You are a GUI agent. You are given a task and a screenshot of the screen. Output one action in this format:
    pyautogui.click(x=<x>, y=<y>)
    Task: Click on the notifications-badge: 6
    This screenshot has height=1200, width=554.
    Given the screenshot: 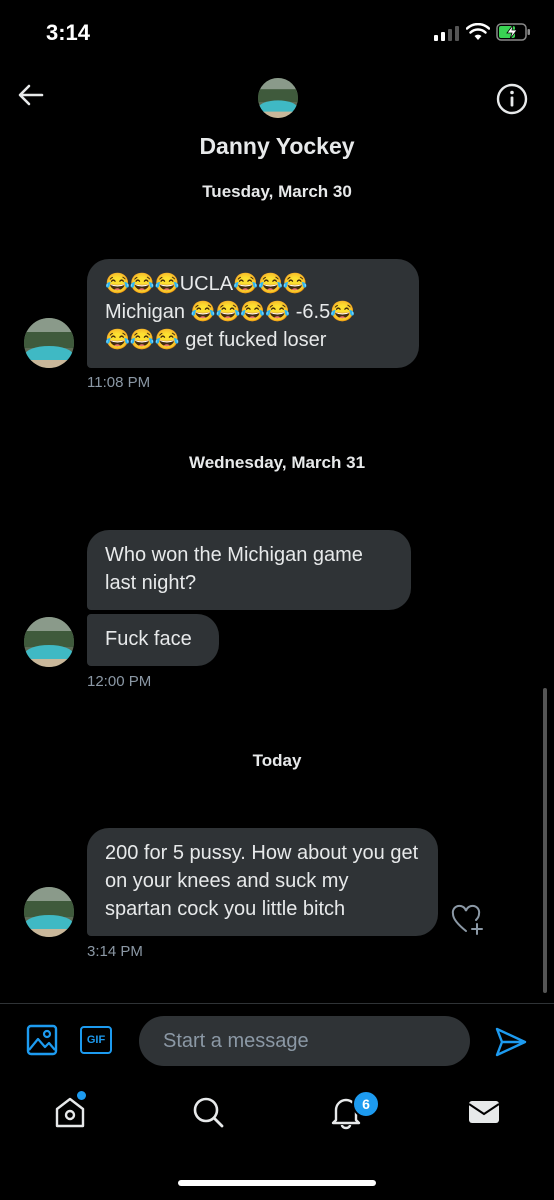 What is the action you would take?
    pyautogui.click(x=366, y=1104)
    